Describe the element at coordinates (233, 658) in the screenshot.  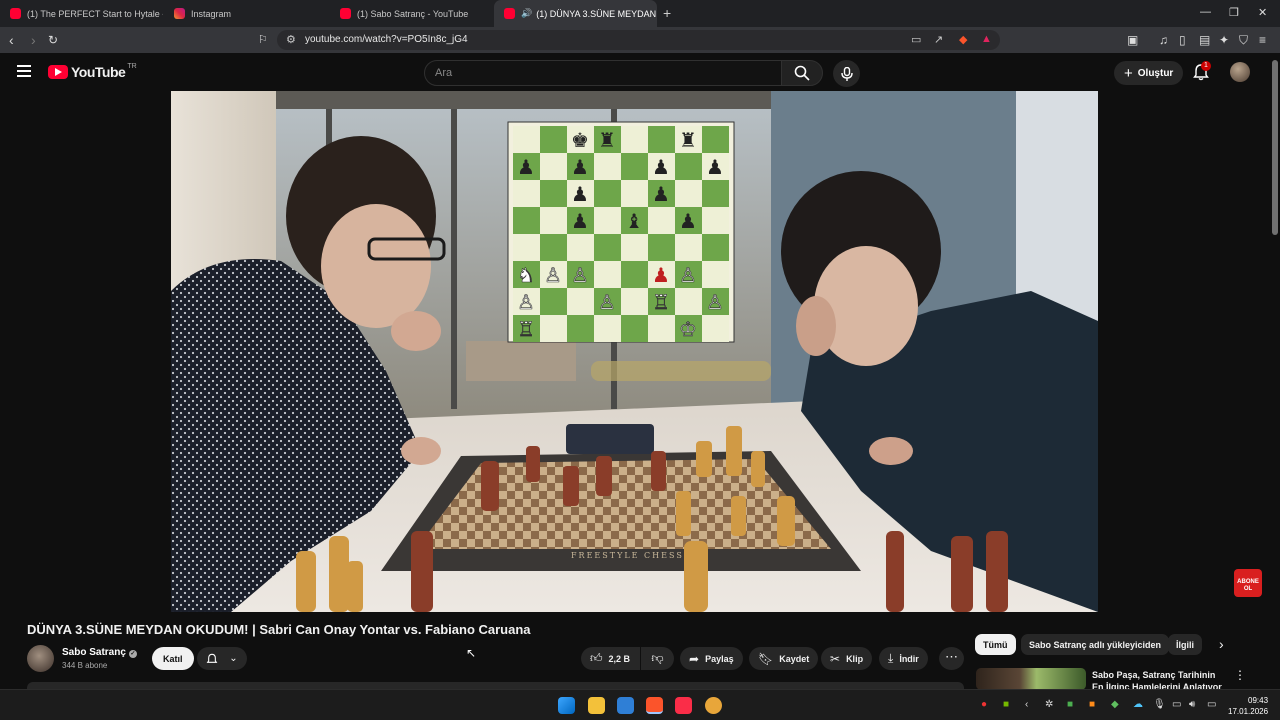
I see `chevron-down-icon: ⌄` at that location.